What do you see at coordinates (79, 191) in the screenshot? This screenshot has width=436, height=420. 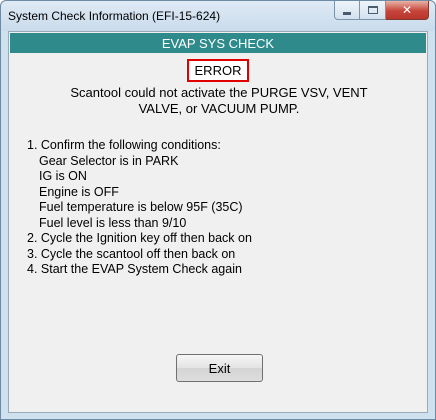 I see `condition-item: Engine is OFF` at bounding box center [79, 191].